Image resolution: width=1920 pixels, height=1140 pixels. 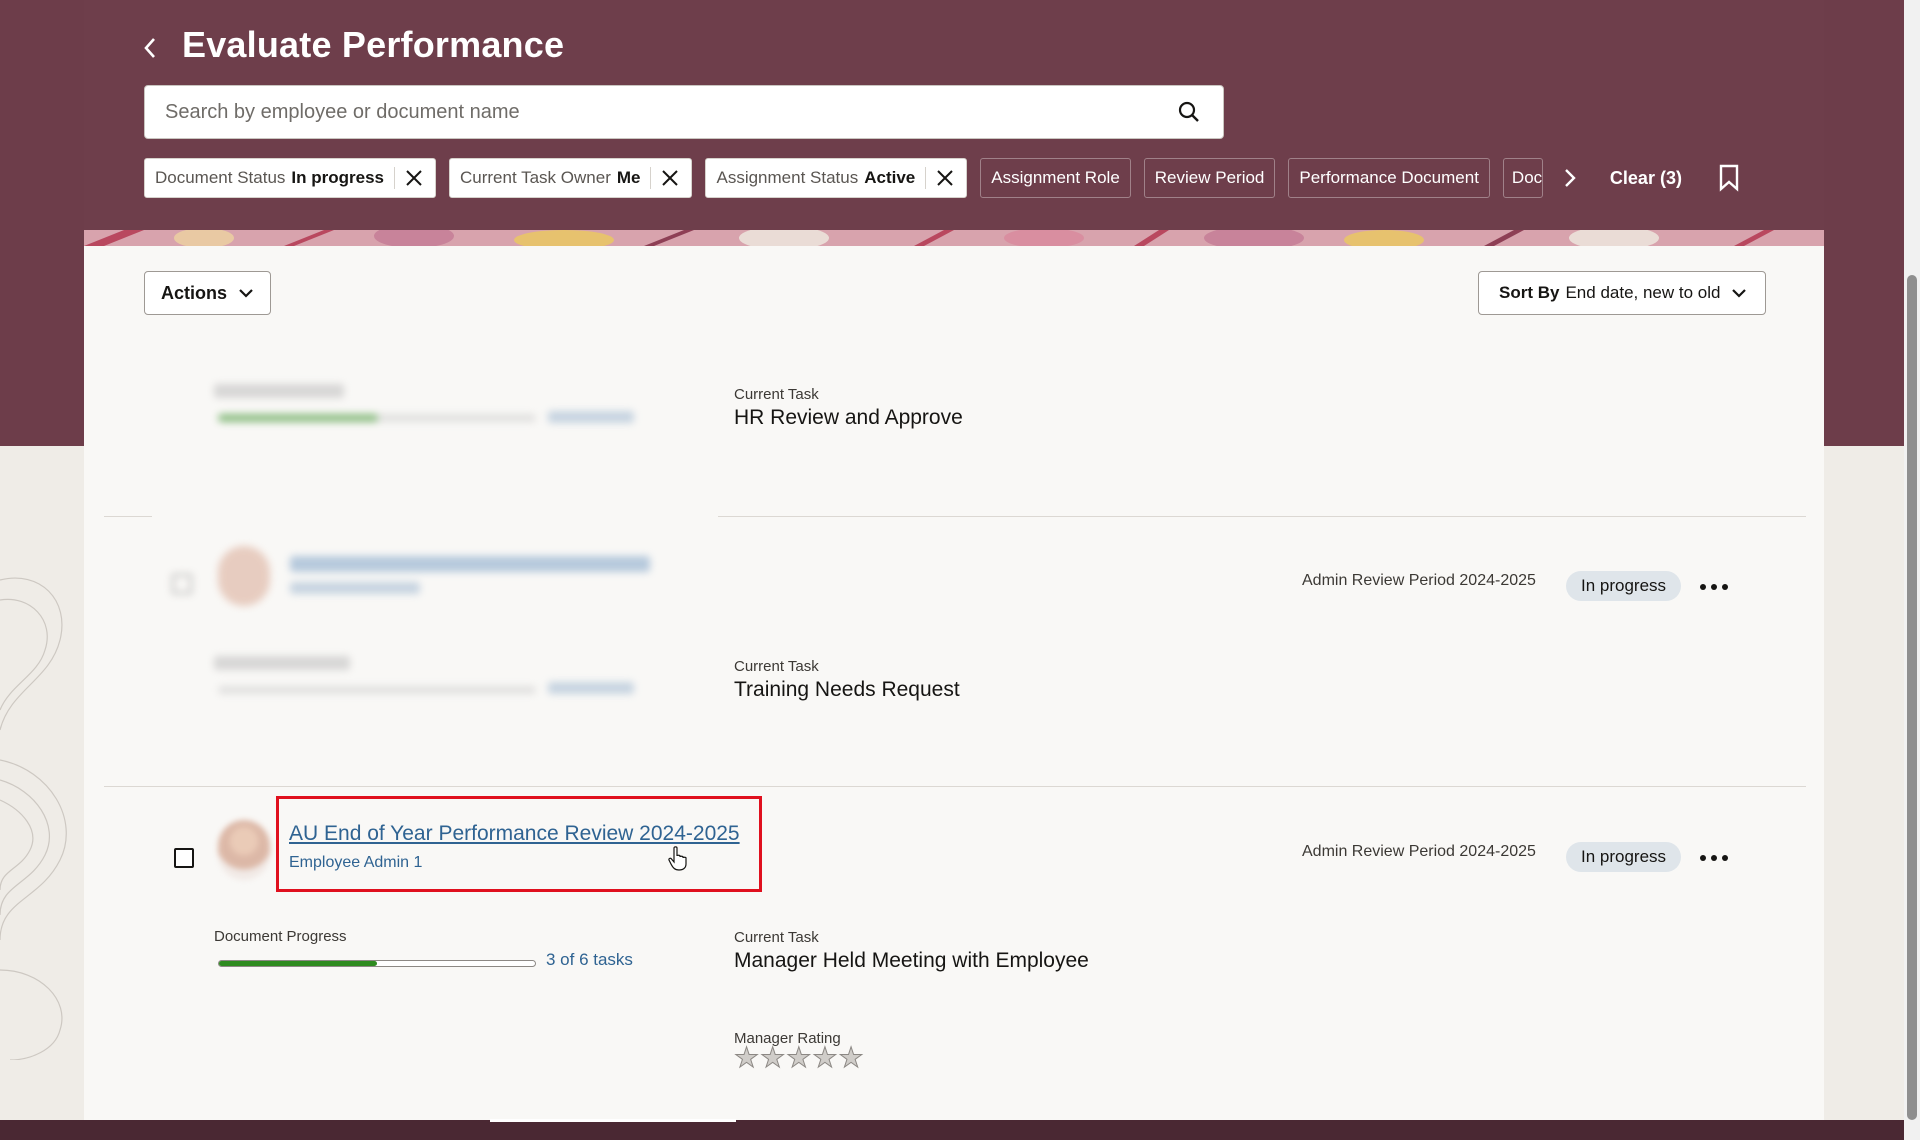 I want to click on filter-assignment-role: Assignment Role, so click(x=1055, y=178).